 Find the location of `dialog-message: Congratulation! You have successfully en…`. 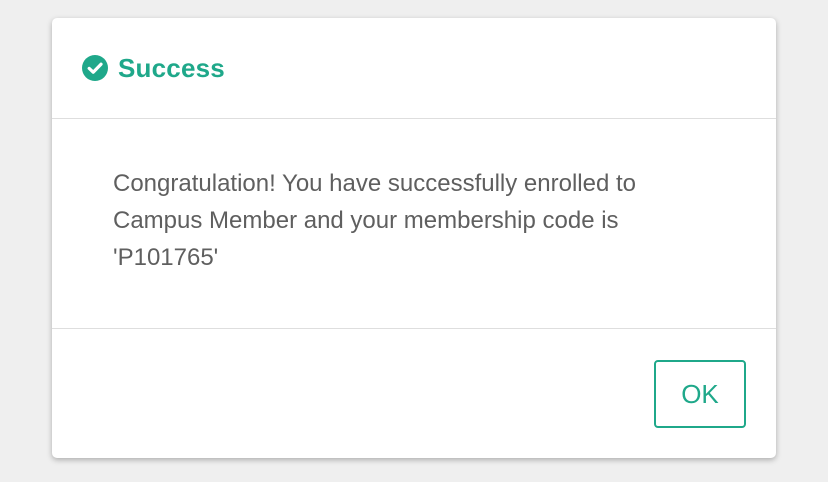

dialog-message: Congratulation! You have successfully en… is located at coordinates (375, 220).